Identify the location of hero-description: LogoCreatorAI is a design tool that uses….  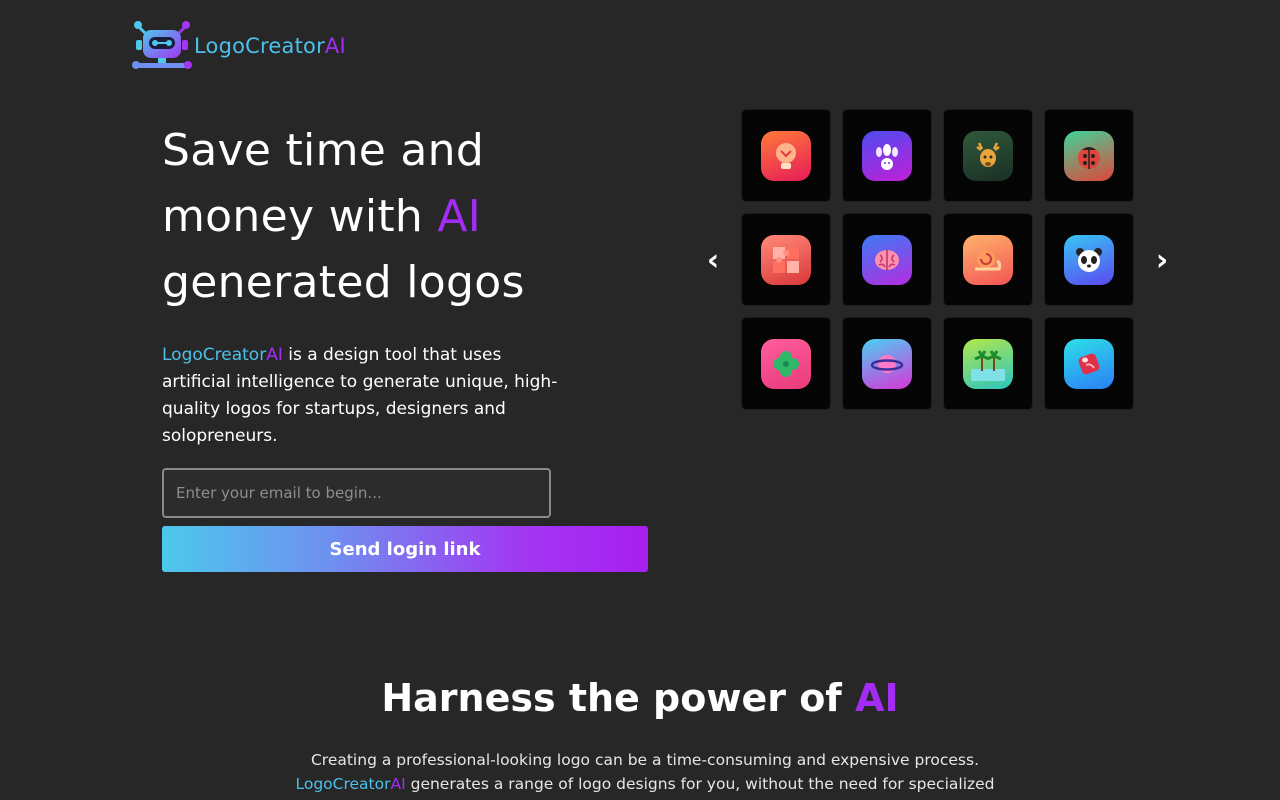
(362, 396).